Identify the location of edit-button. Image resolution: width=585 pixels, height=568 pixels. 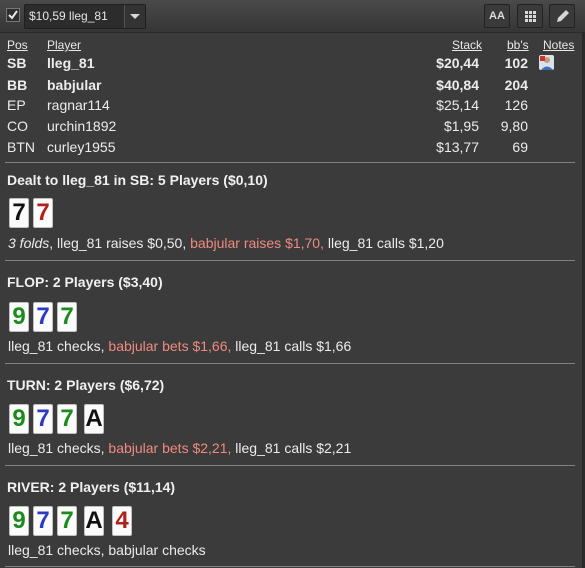
(562, 16).